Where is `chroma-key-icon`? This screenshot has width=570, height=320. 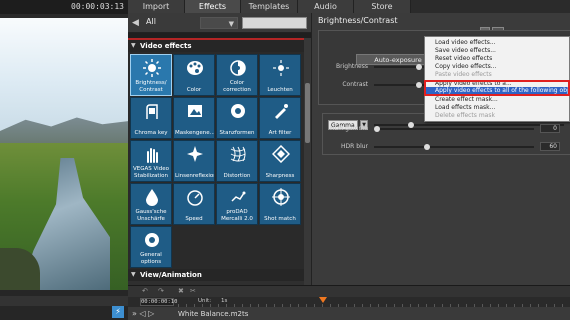 chroma-key-icon is located at coordinates (152, 111).